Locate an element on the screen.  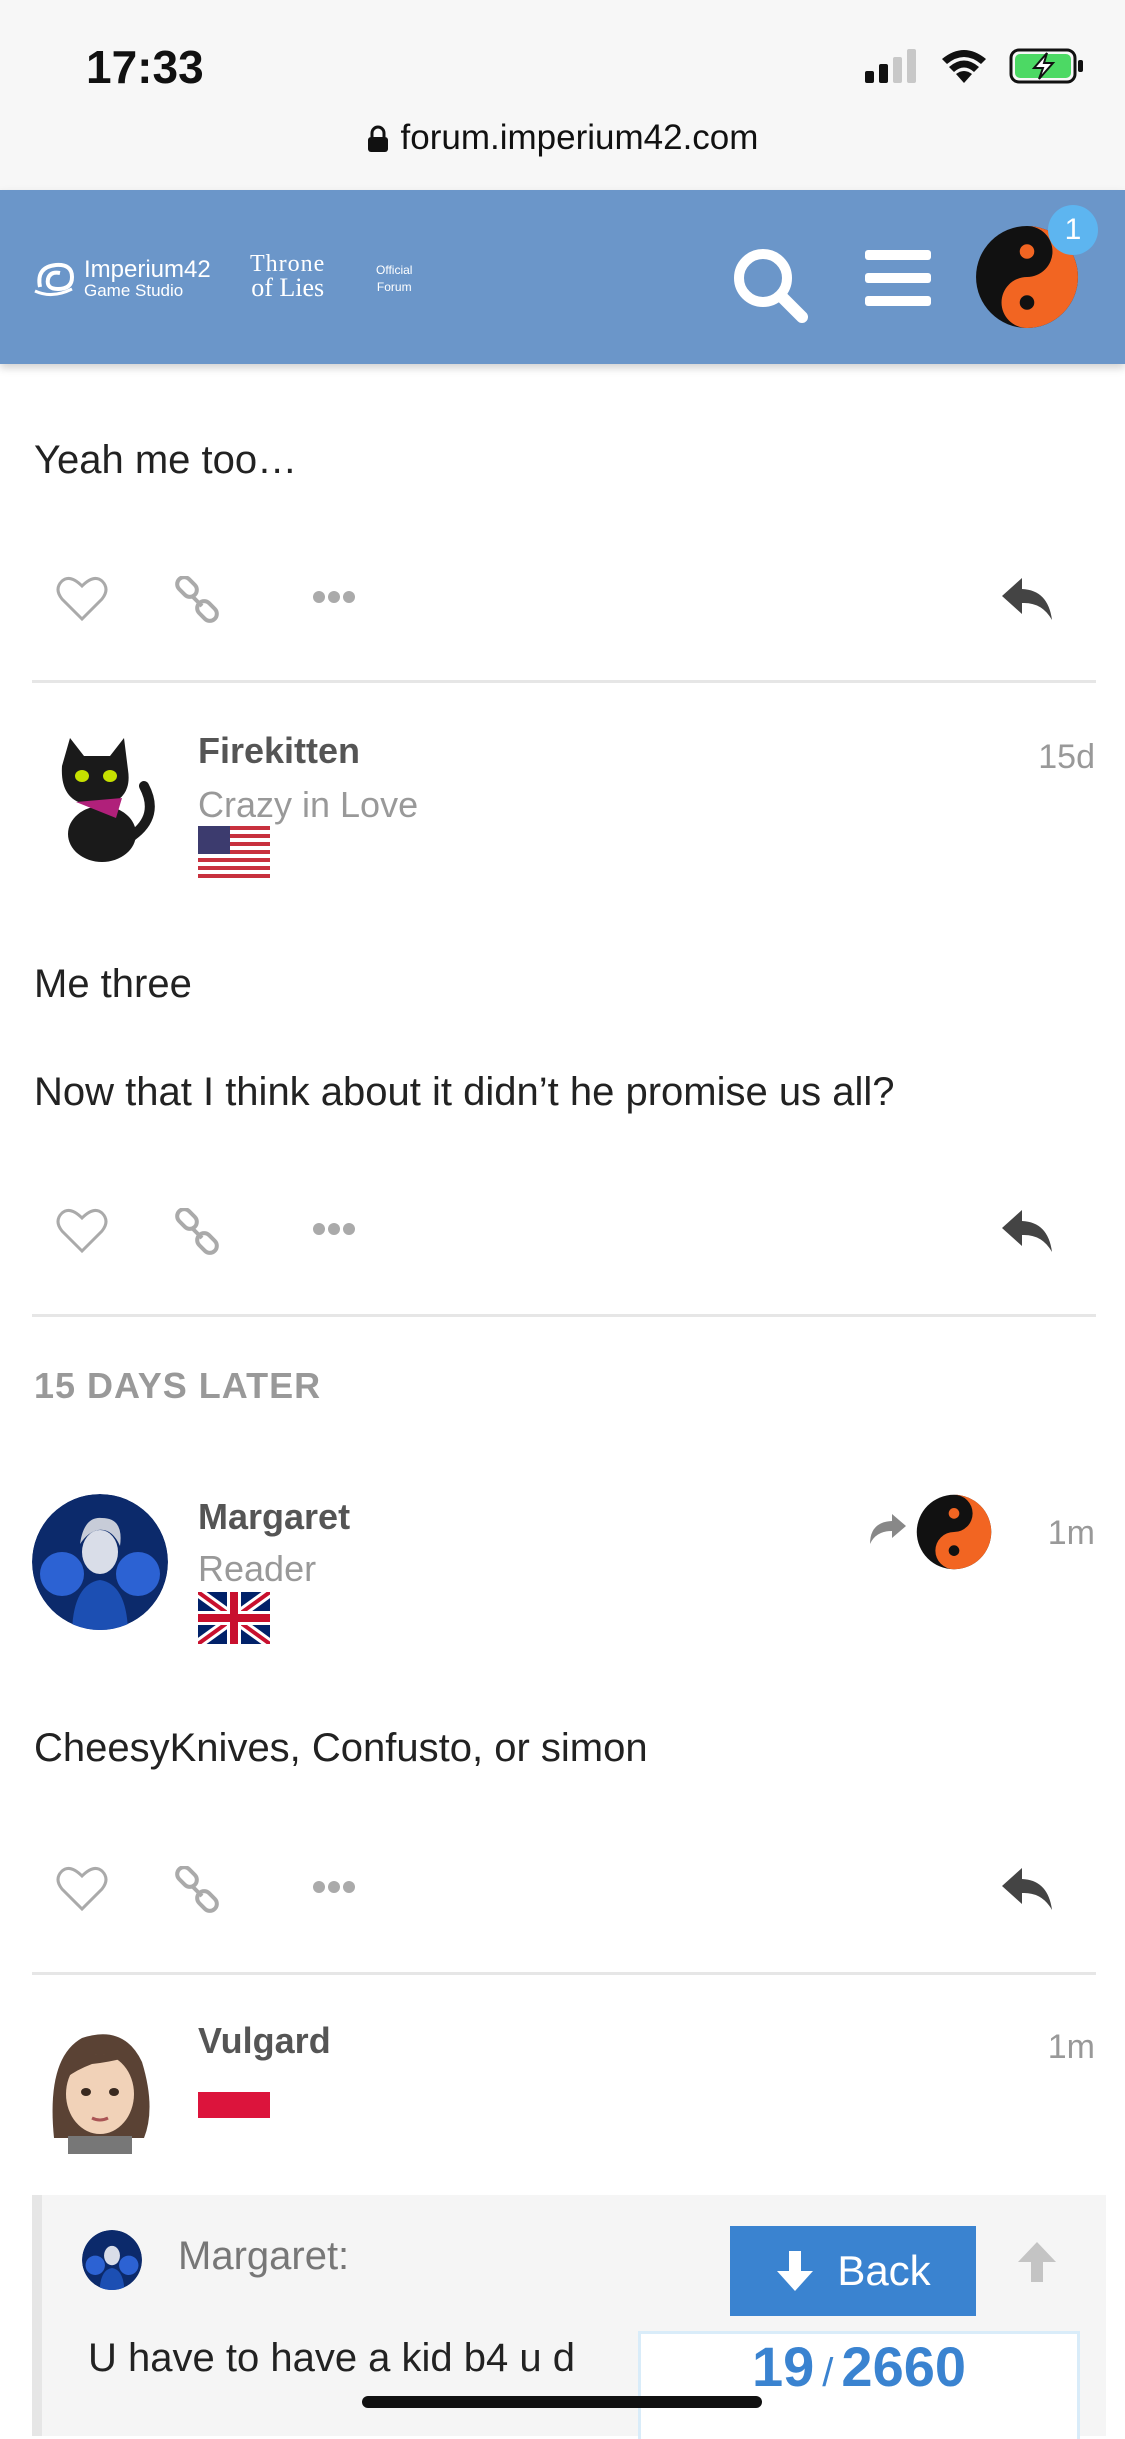
signal-icon is located at coordinates (890, 66).